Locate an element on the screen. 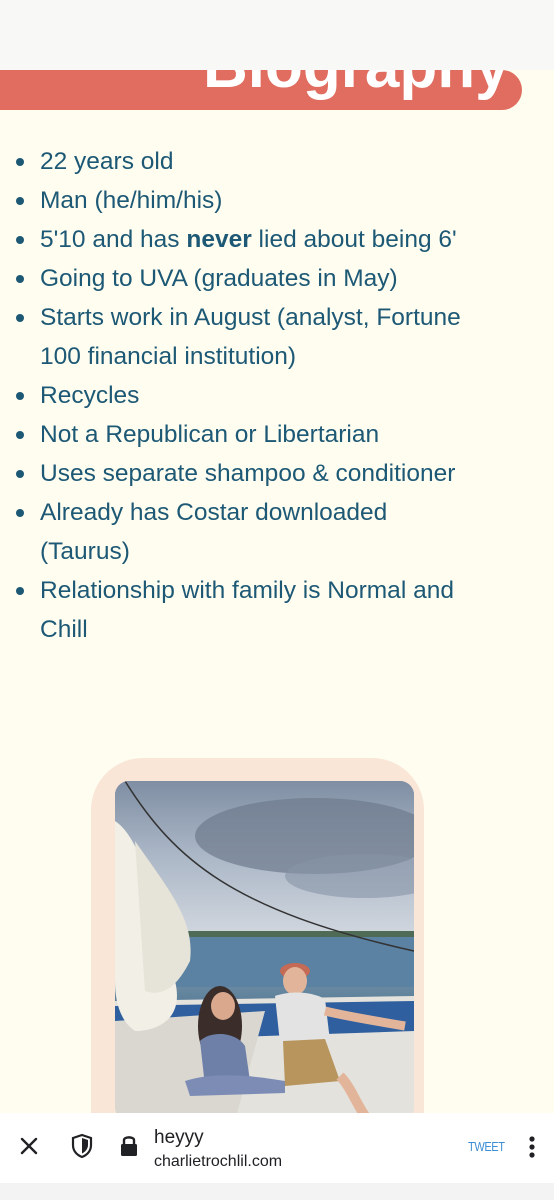 Image resolution: width=554 pixels, height=1200 pixels. list-item: Recycles is located at coordinates (248, 395).